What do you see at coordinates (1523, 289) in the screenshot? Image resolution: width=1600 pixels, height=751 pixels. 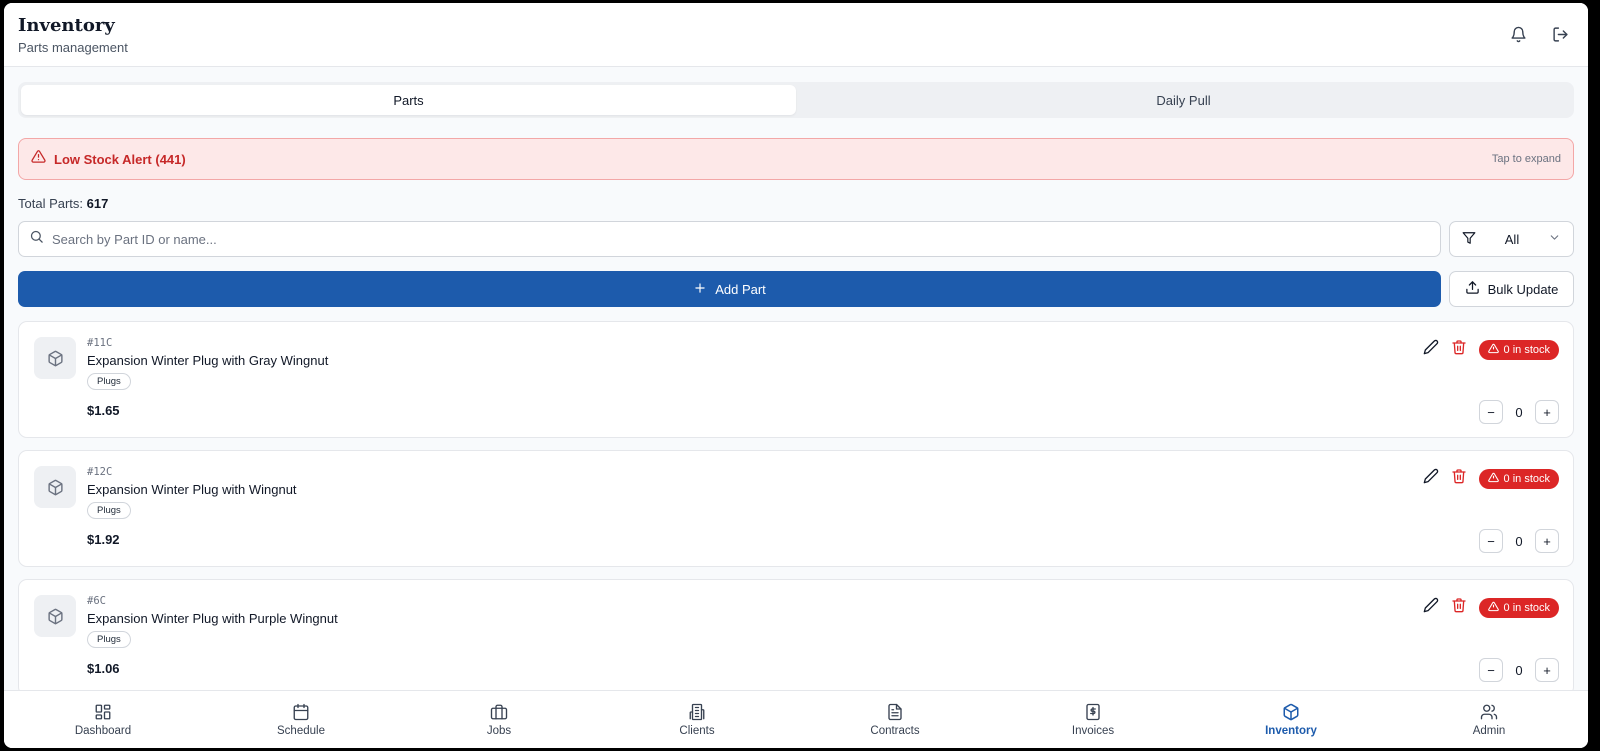 I see `bulk-update-label: Bulk Update` at bounding box center [1523, 289].